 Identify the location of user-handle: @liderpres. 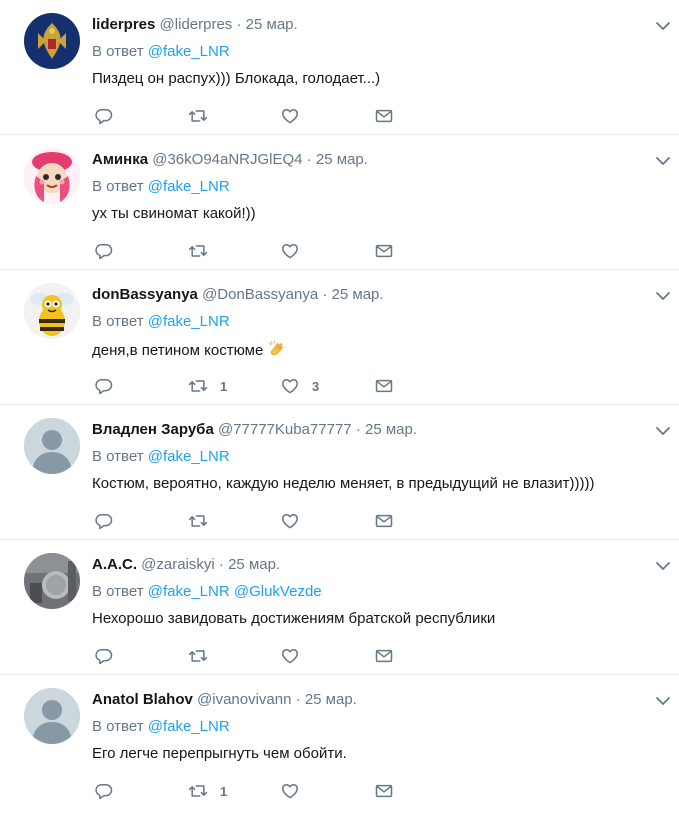
(196, 24).